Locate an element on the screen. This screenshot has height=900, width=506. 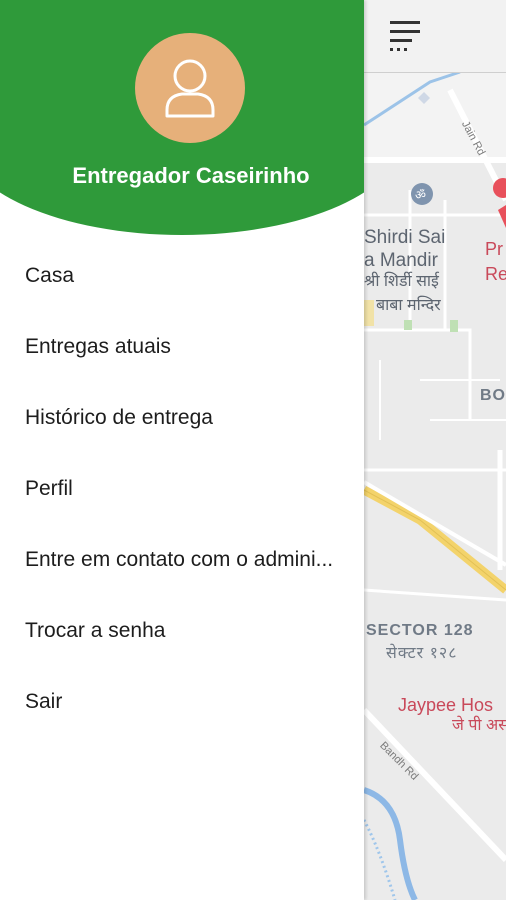
map-label-bo: BO is located at coordinates (493, 395).